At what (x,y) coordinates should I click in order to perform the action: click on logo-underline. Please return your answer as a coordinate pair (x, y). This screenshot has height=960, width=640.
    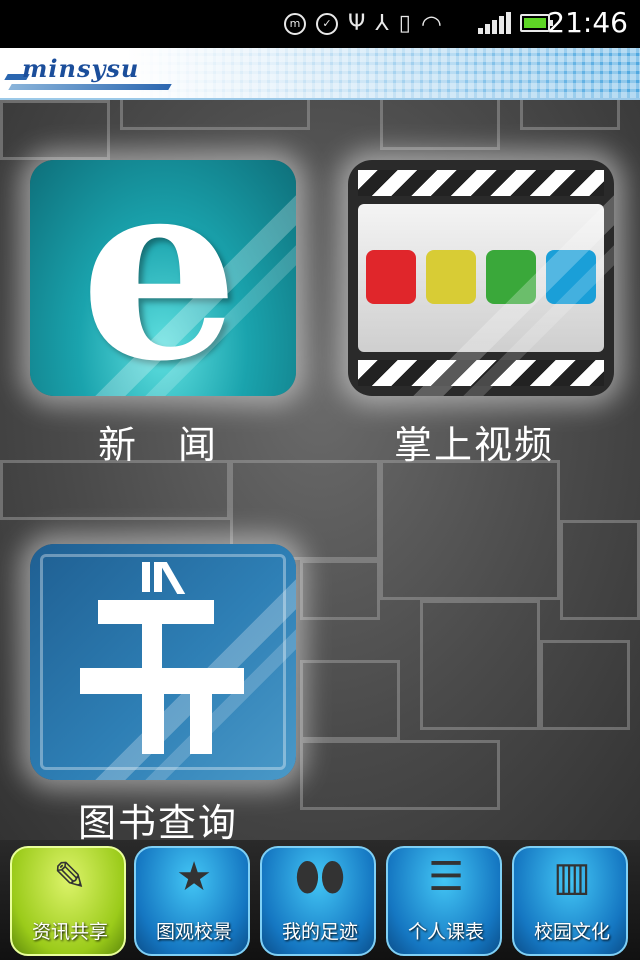
    Looking at the image, I should click on (90, 87).